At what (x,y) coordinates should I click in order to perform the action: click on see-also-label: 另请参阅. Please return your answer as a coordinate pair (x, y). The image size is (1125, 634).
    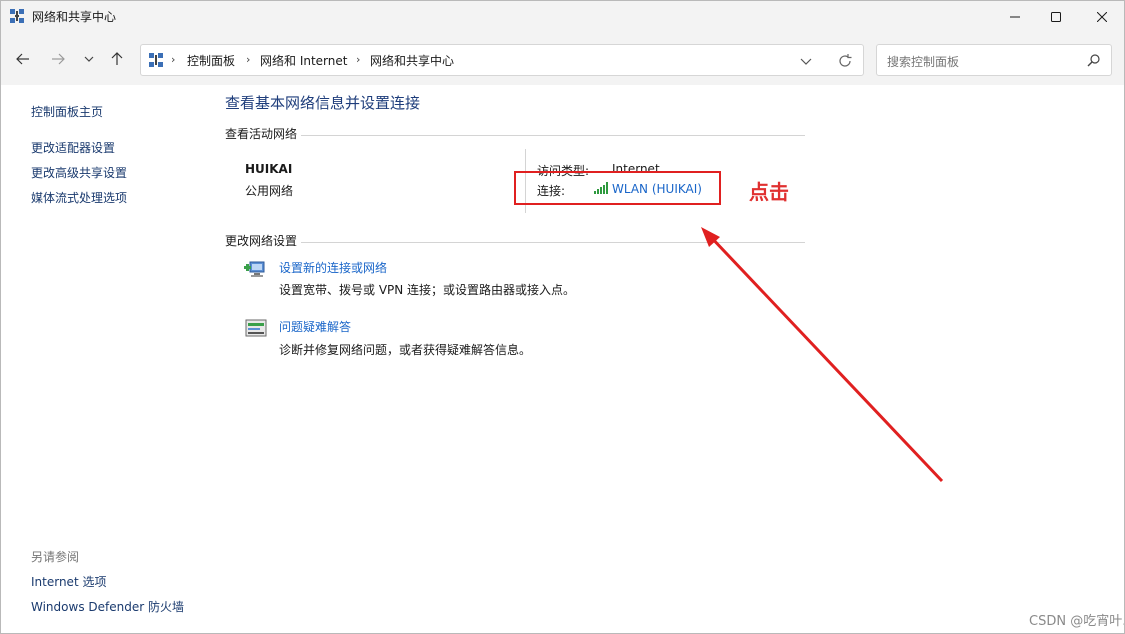
    Looking at the image, I should click on (55, 557).